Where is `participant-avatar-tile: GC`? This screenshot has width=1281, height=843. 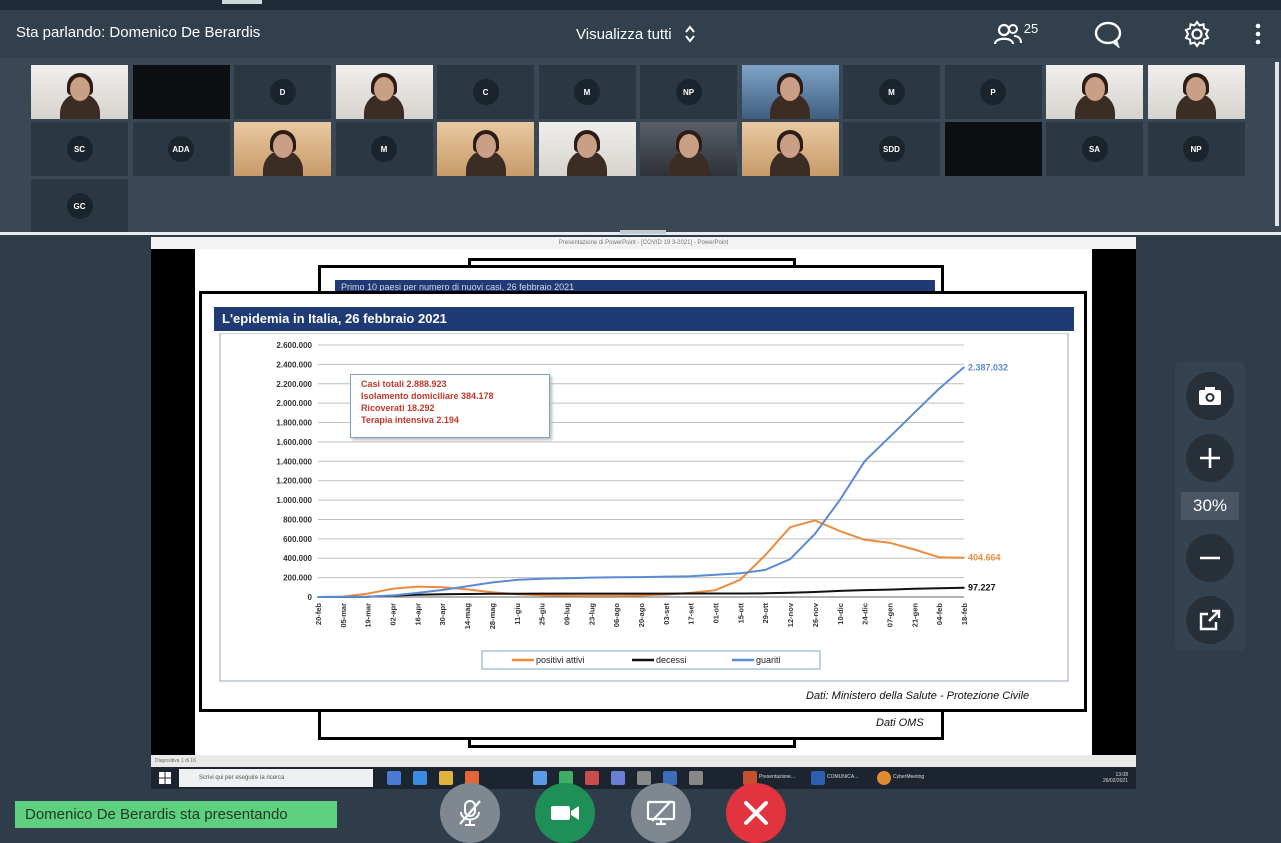
participant-avatar-tile: GC is located at coordinates (79, 206).